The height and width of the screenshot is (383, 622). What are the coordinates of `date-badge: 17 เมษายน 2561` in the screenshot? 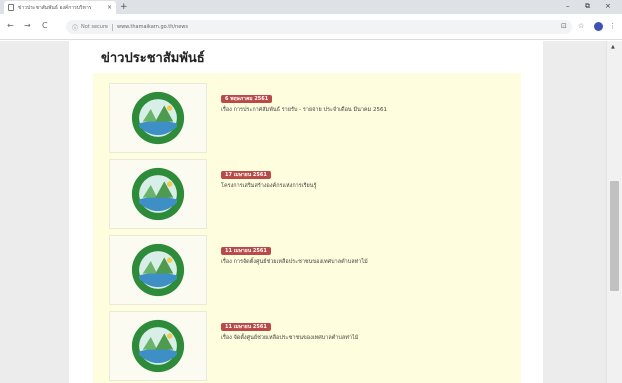 It's located at (246, 175).